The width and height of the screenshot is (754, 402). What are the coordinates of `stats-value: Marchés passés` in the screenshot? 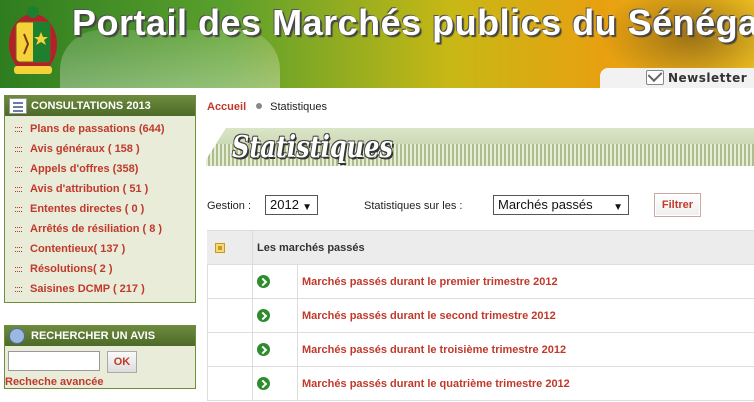 It's located at (545, 204).